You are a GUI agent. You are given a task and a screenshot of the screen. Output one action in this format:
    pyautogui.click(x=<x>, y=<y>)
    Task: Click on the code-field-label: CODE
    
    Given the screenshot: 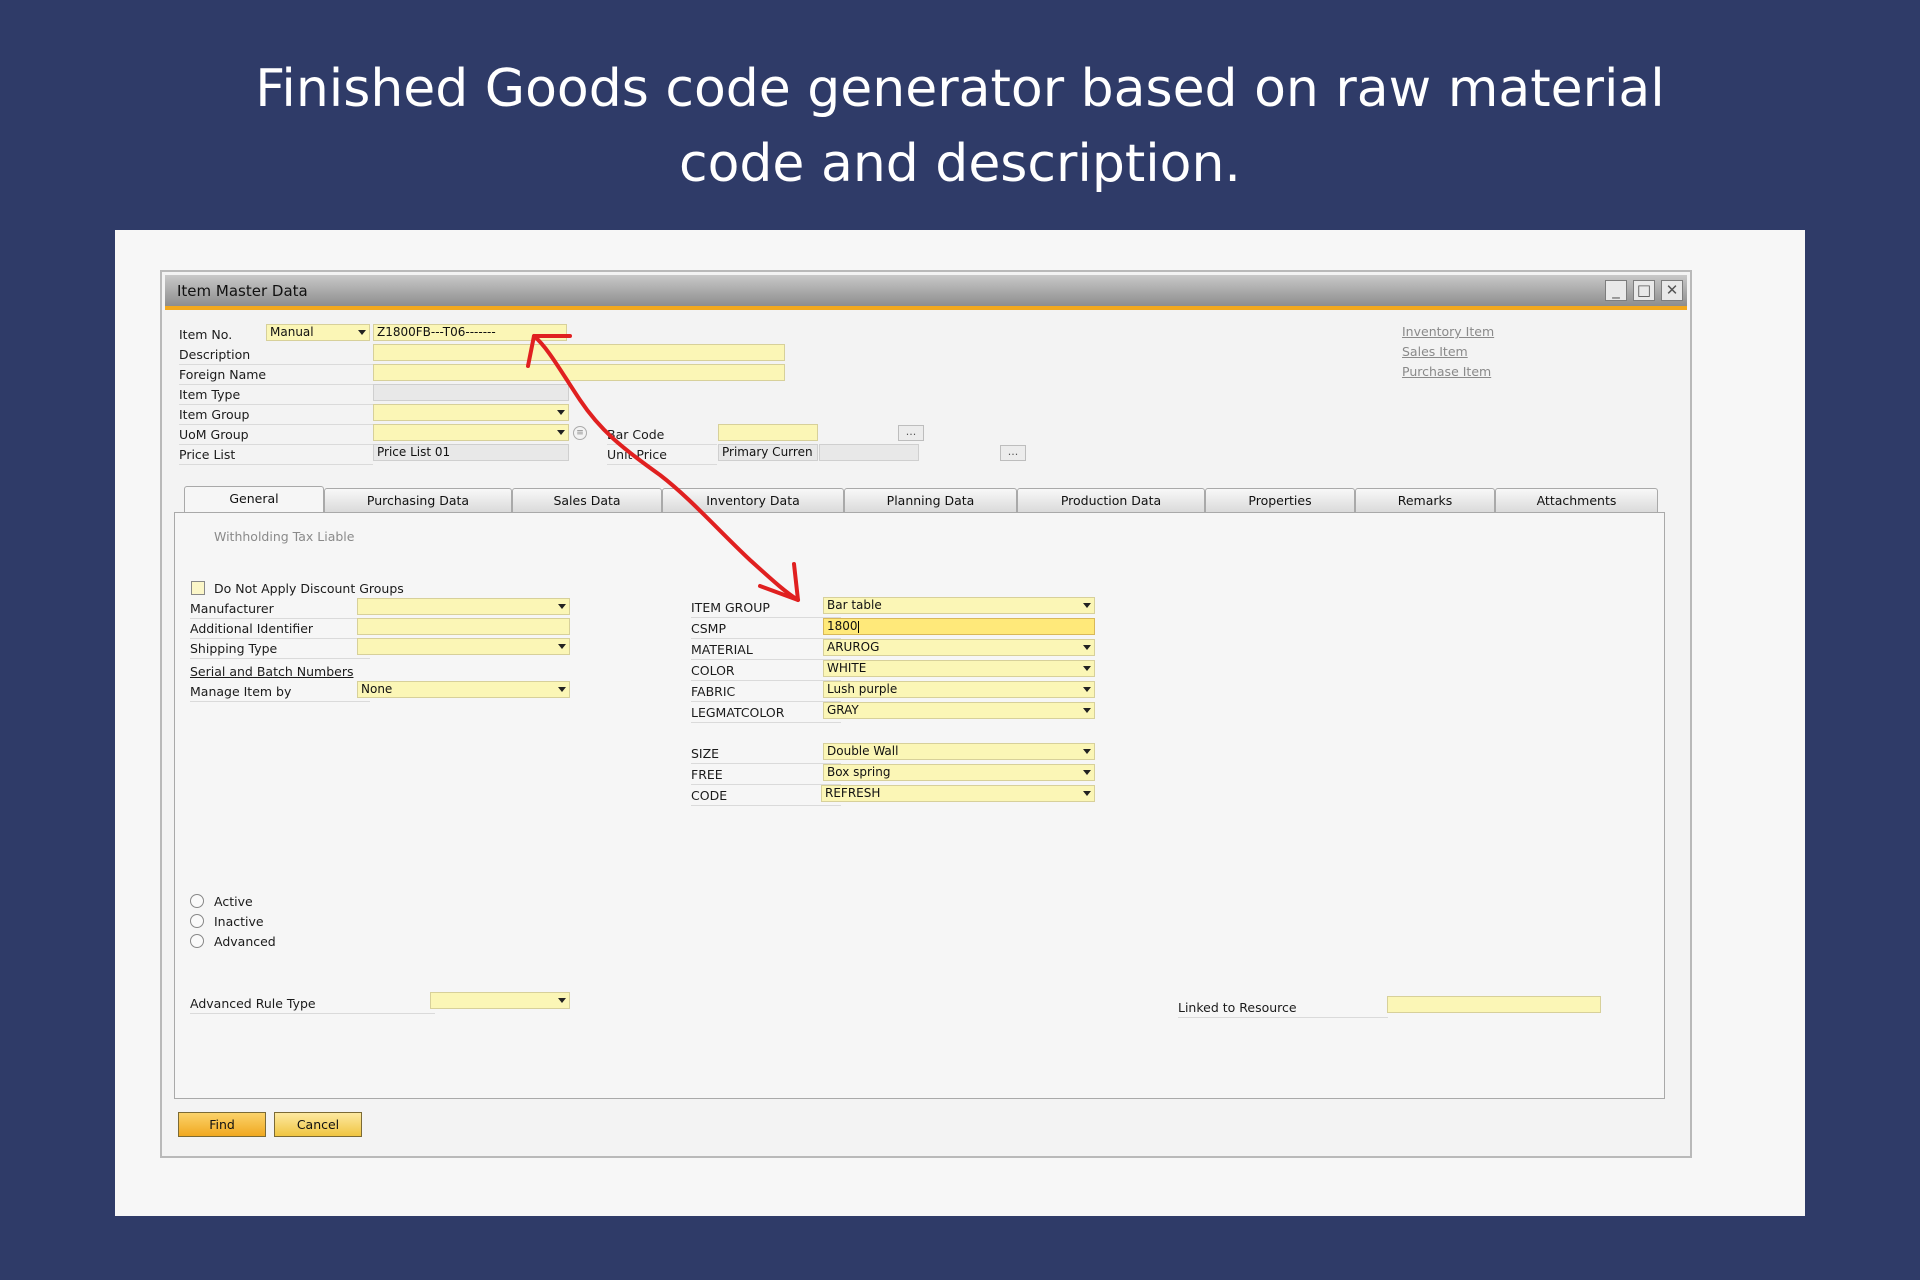 What is the action you would take?
    pyautogui.click(x=709, y=795)
    